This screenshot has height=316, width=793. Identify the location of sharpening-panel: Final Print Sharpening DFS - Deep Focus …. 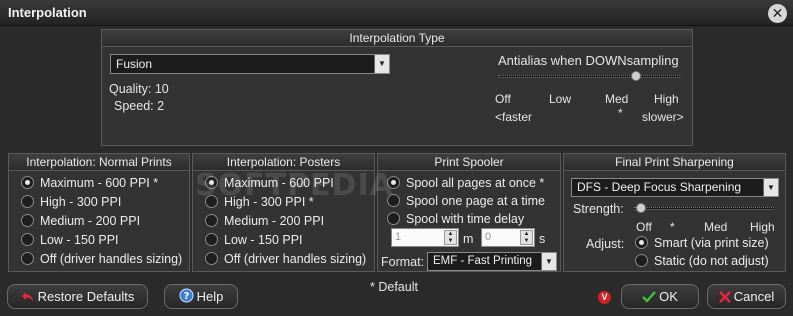
(674, 212).